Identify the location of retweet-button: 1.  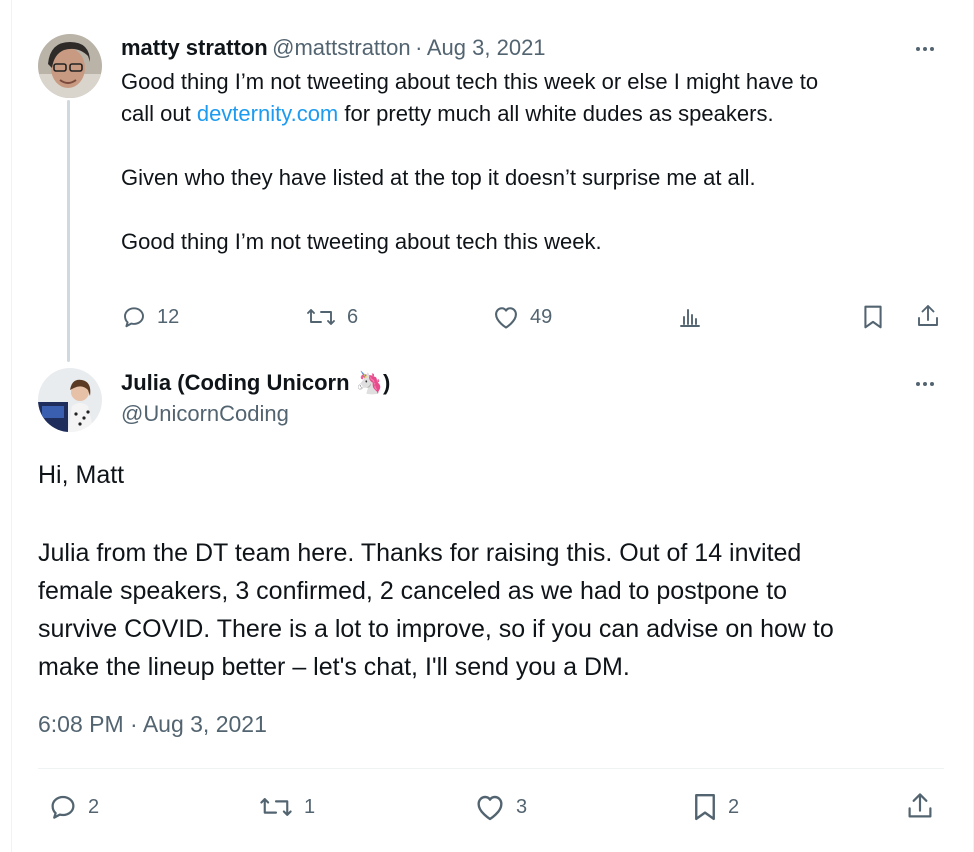
(286, 807).